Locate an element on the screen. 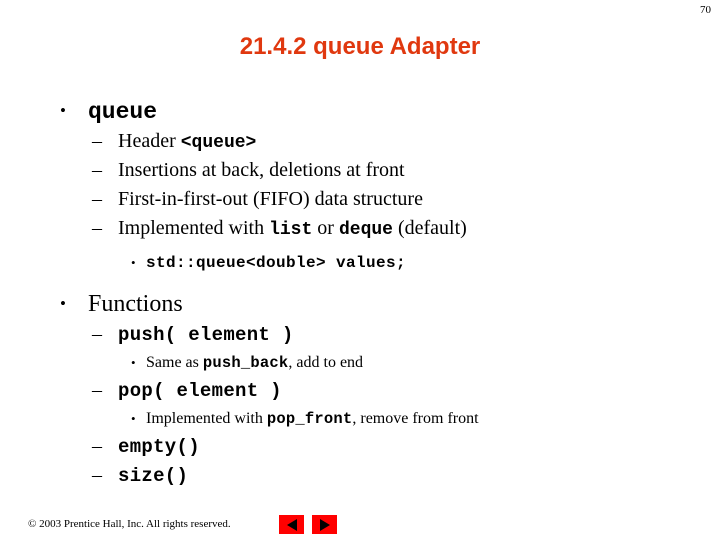  bullet-push-detail: • Same as push_back, add to end is located at coordinates (360, 363).